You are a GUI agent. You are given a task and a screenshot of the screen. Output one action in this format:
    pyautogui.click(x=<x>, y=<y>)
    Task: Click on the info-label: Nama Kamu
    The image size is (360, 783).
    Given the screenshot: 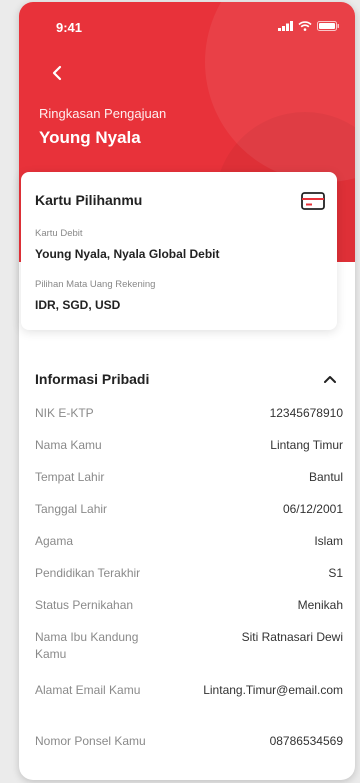 What is the action you would take?
    pyautogui.click(x=68, y=445)
    